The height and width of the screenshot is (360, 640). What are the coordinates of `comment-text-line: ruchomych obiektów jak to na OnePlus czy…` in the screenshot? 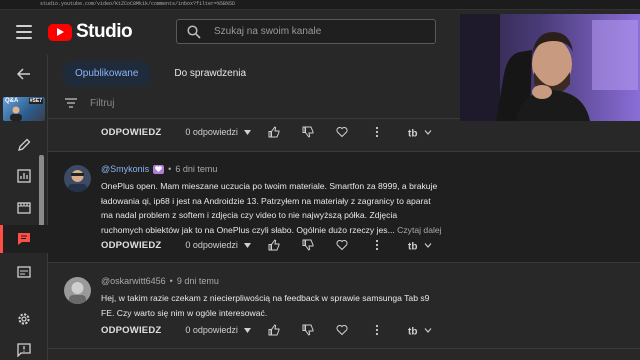 It's located at (248, 229).